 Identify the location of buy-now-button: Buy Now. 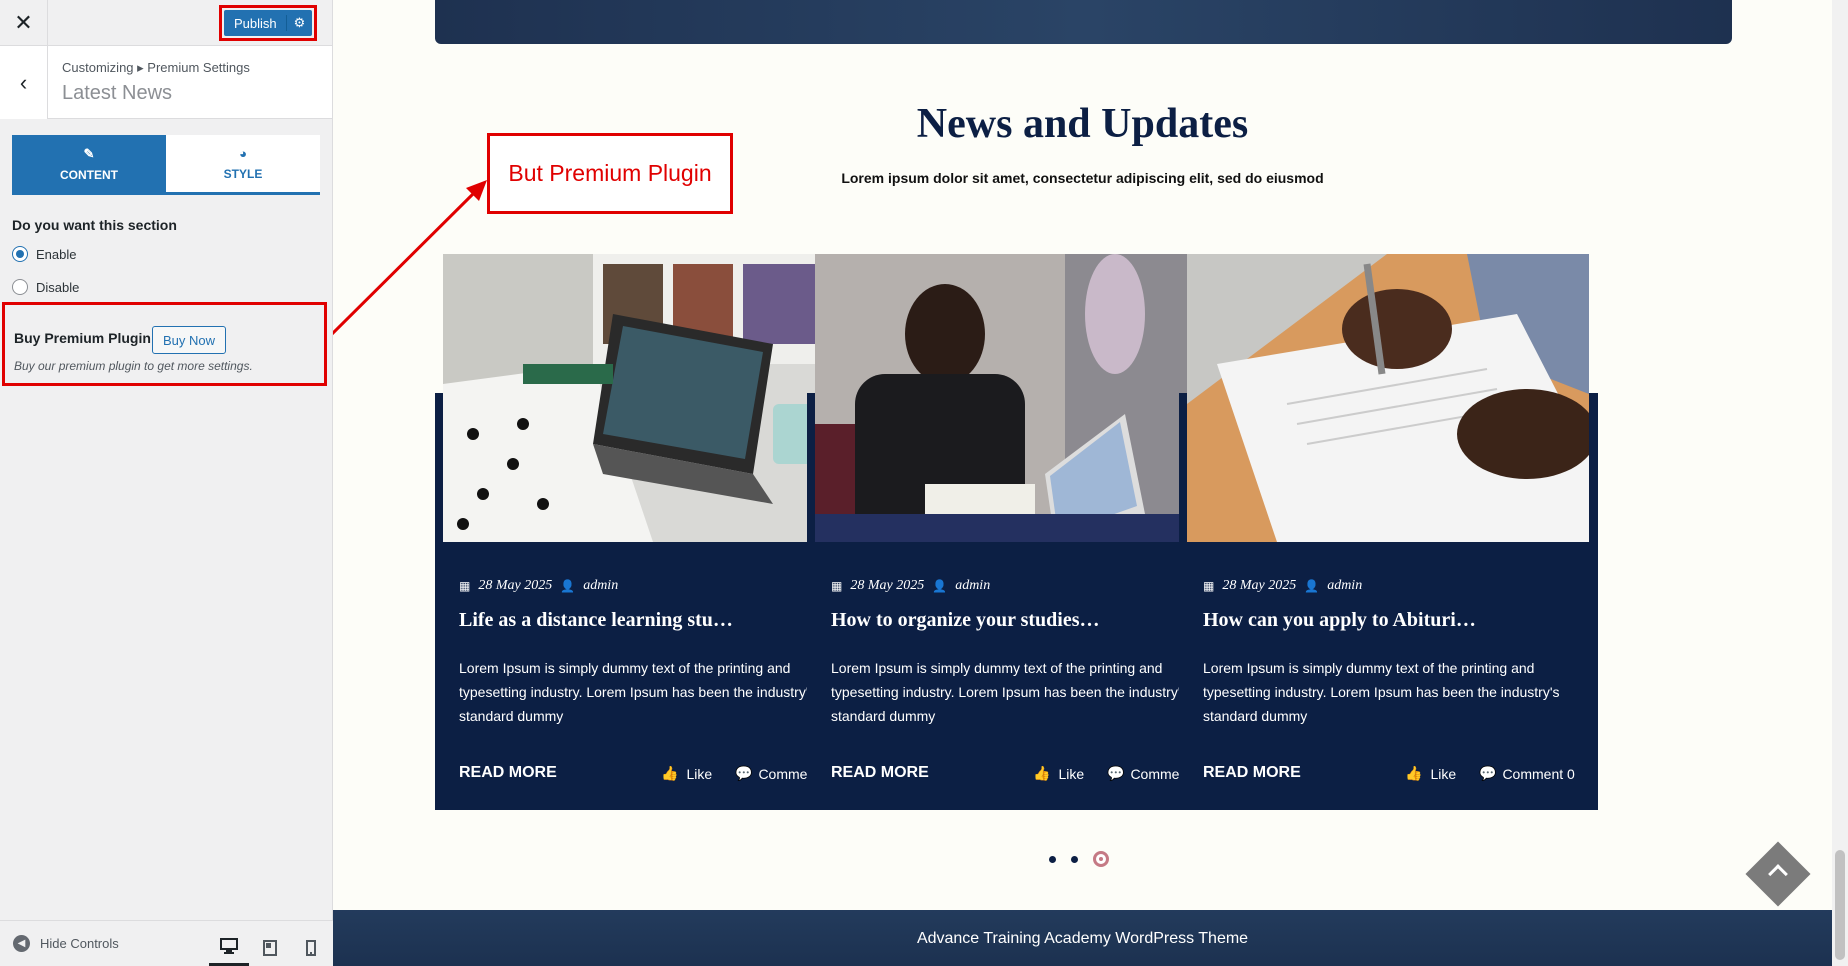
(189, 340).